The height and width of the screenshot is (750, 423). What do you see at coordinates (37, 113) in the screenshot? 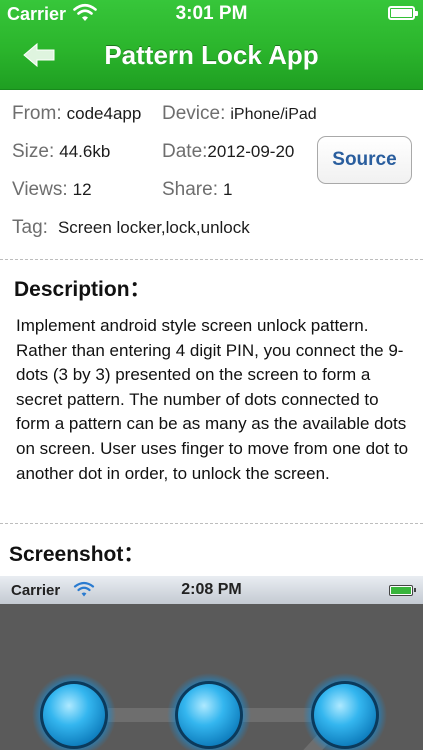
I see `from-label: From:` at bounding box center [37, 113].